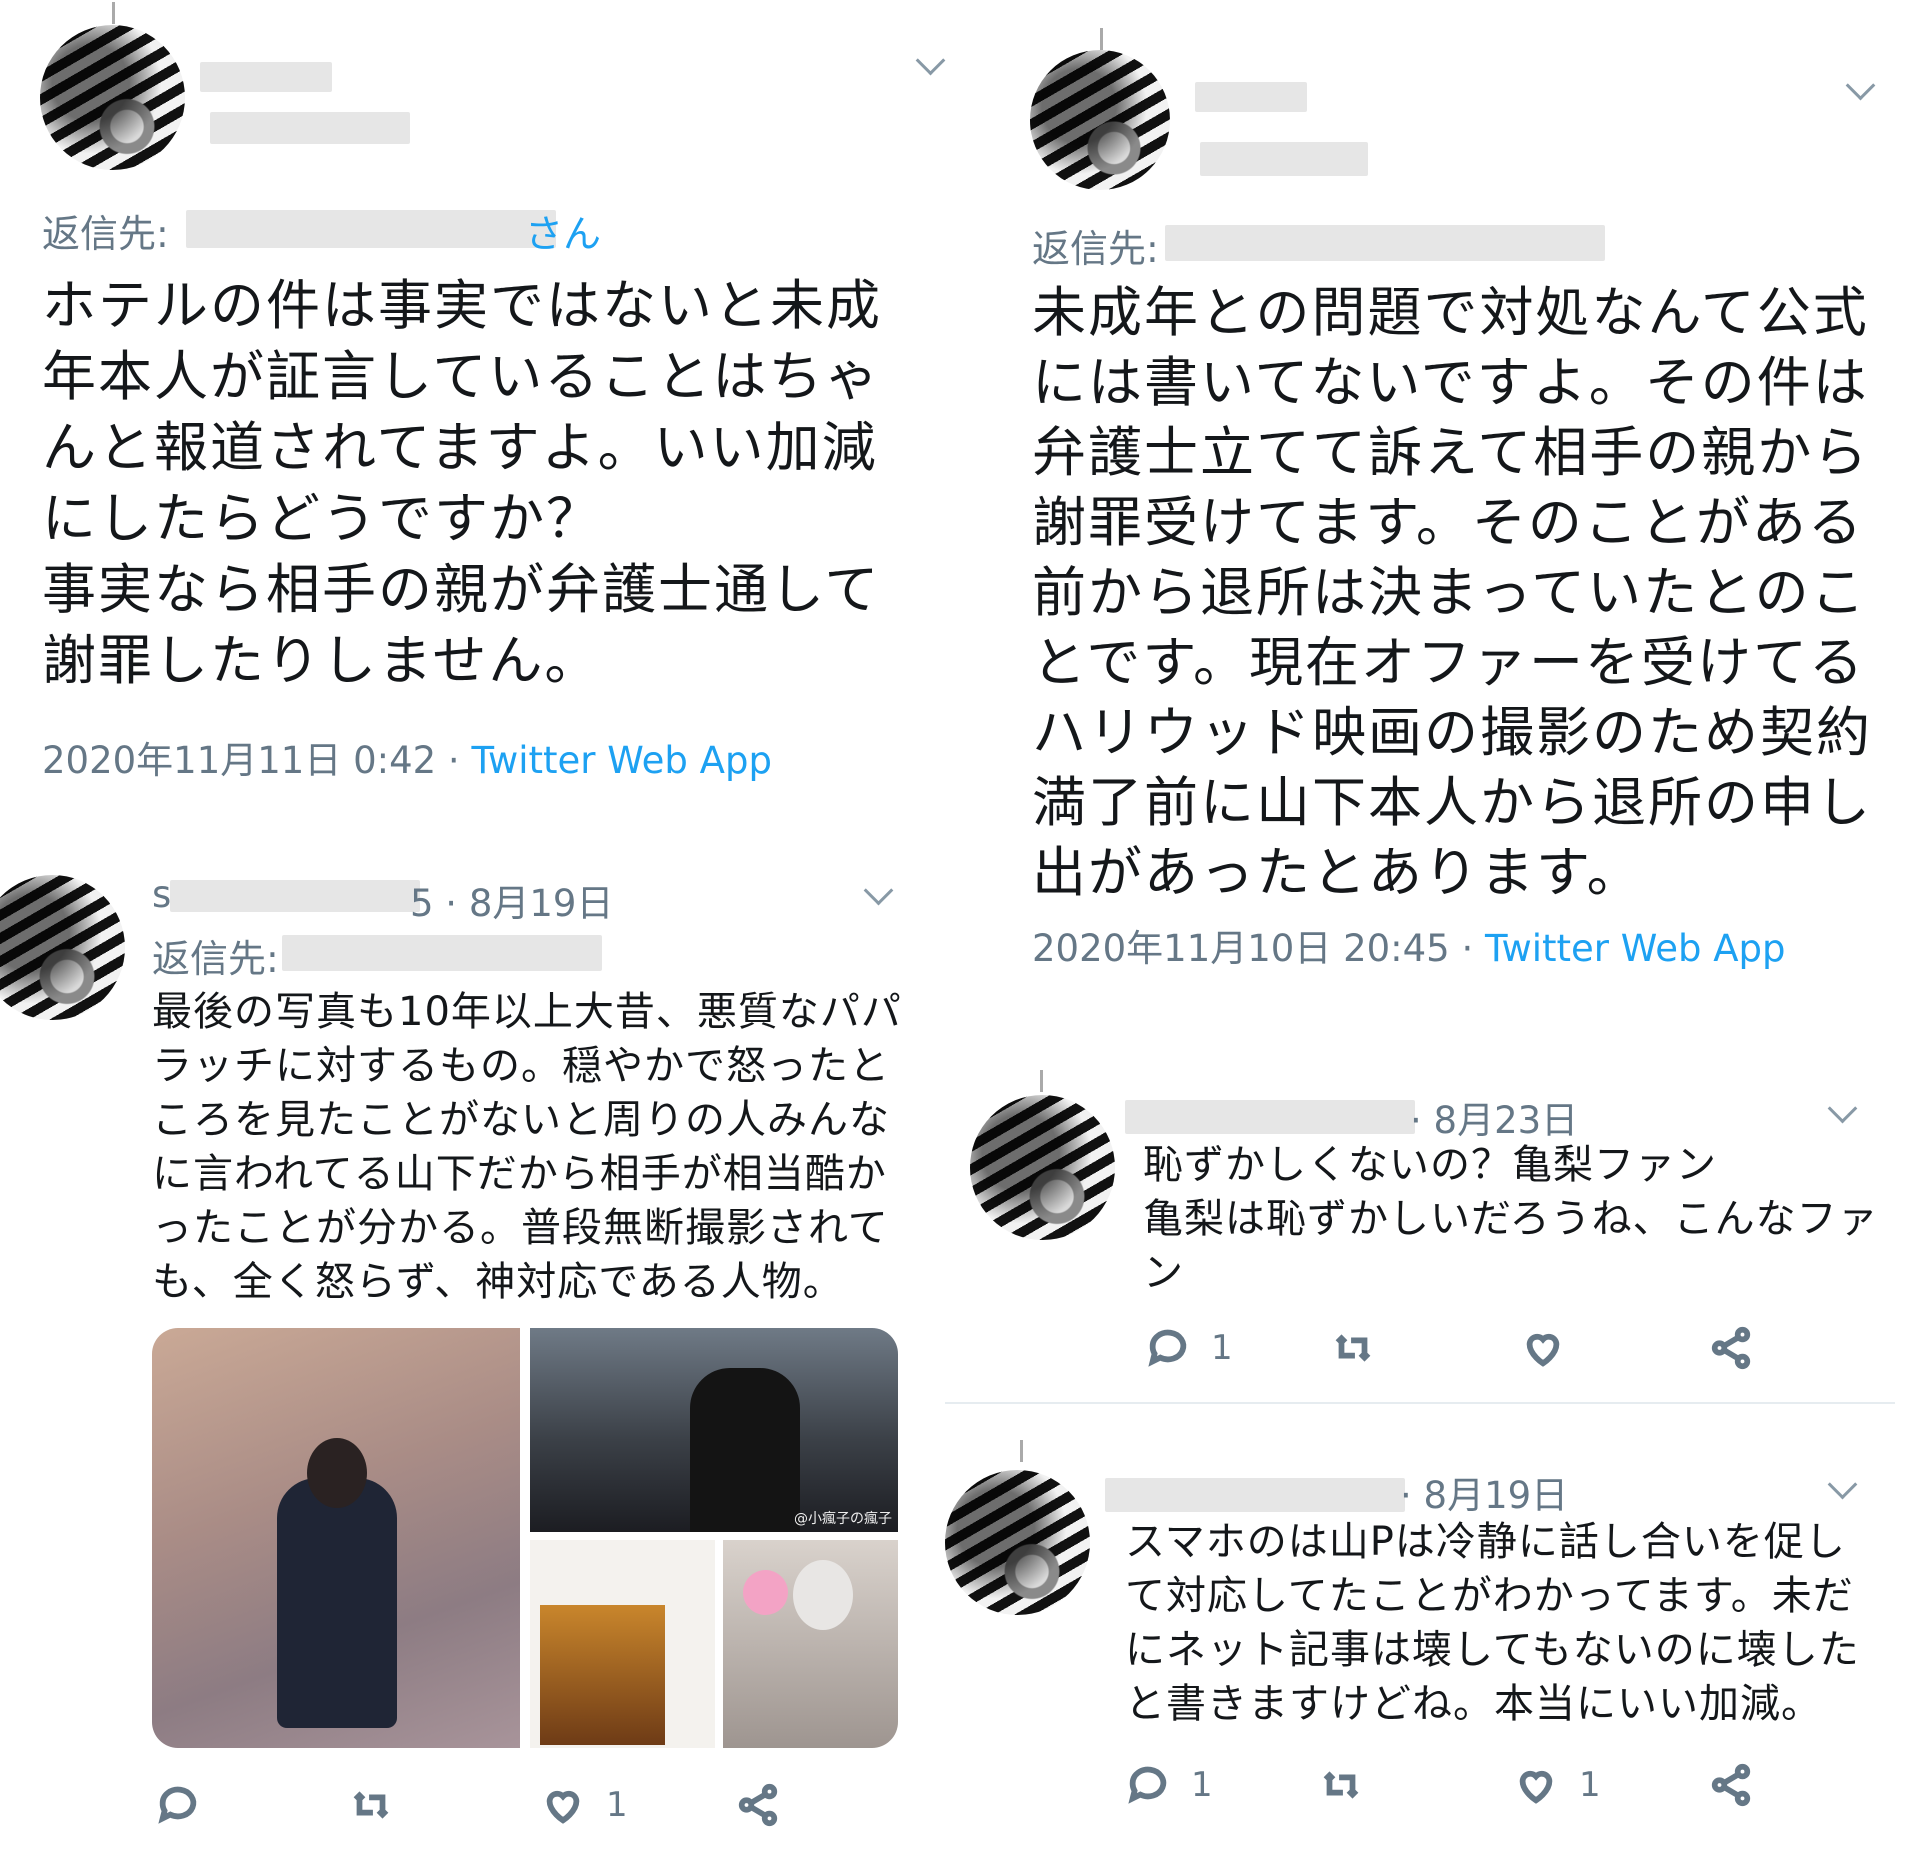 The height and width of the screenshot is (1867, 1920). What do you see at coordinates (161, 894) in the screenshot?
I see `display-name-partial: s` at bounding box center [161, 894].